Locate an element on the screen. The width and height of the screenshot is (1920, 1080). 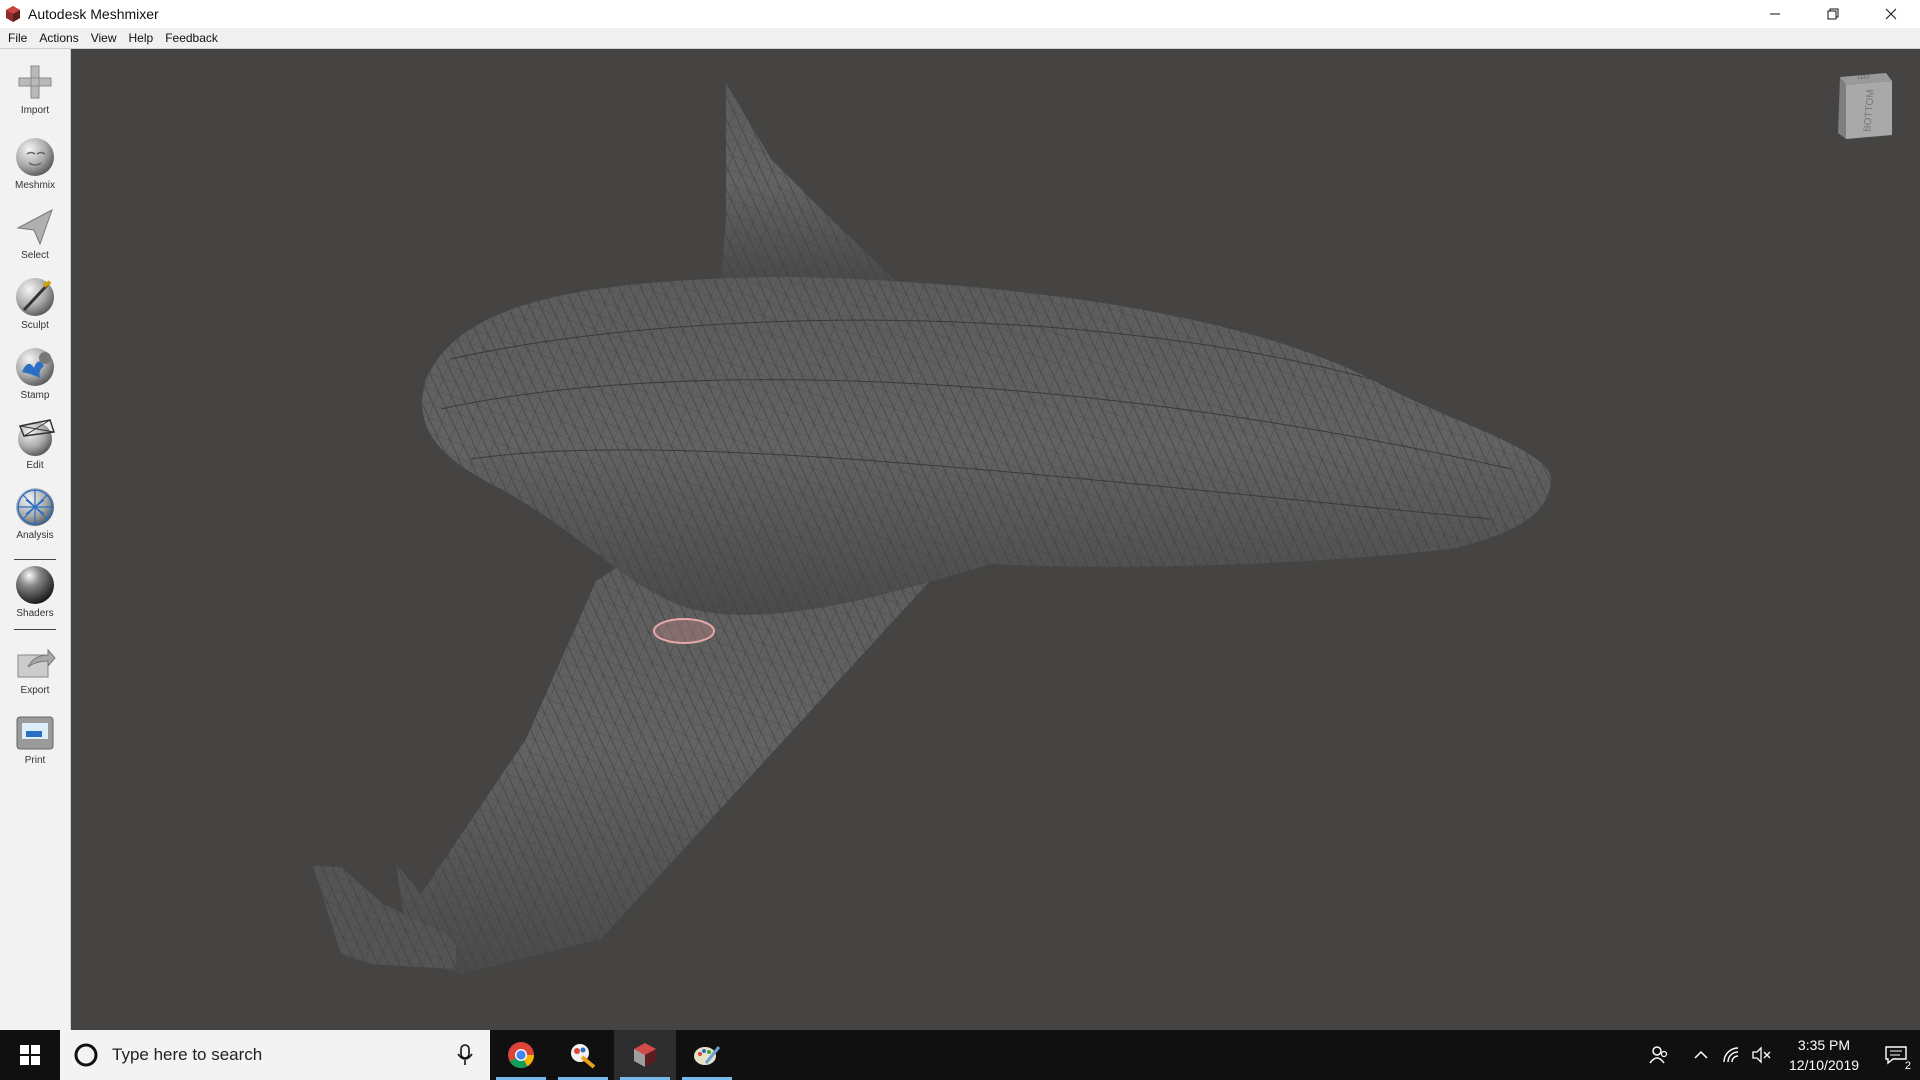
people-icon is located at coordinates (1658, 1055).